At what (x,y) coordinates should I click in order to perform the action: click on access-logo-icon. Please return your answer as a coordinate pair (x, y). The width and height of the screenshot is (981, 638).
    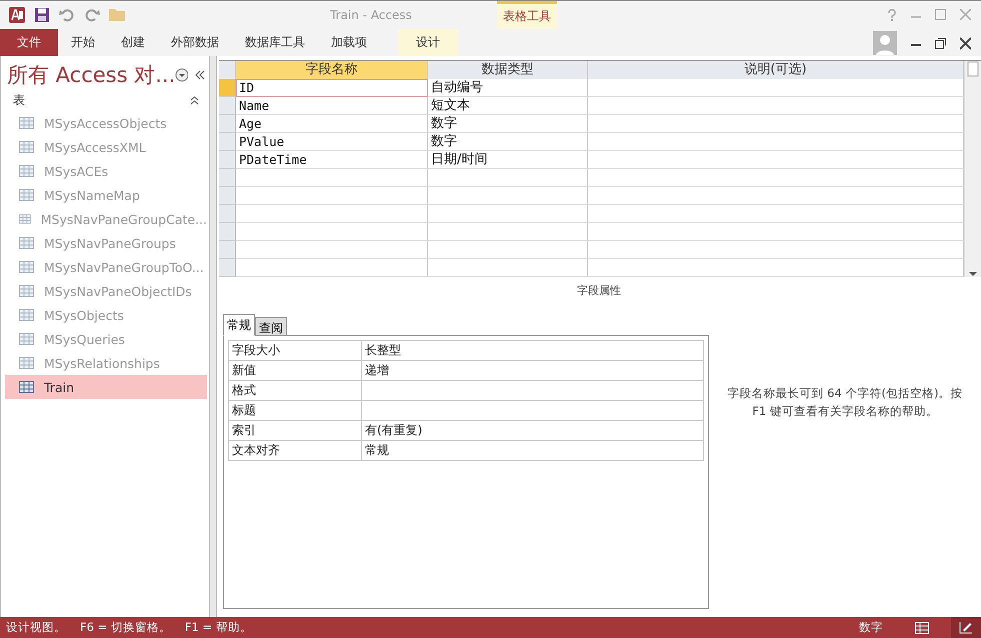
    Looking at the image, I should click on (17, 15).